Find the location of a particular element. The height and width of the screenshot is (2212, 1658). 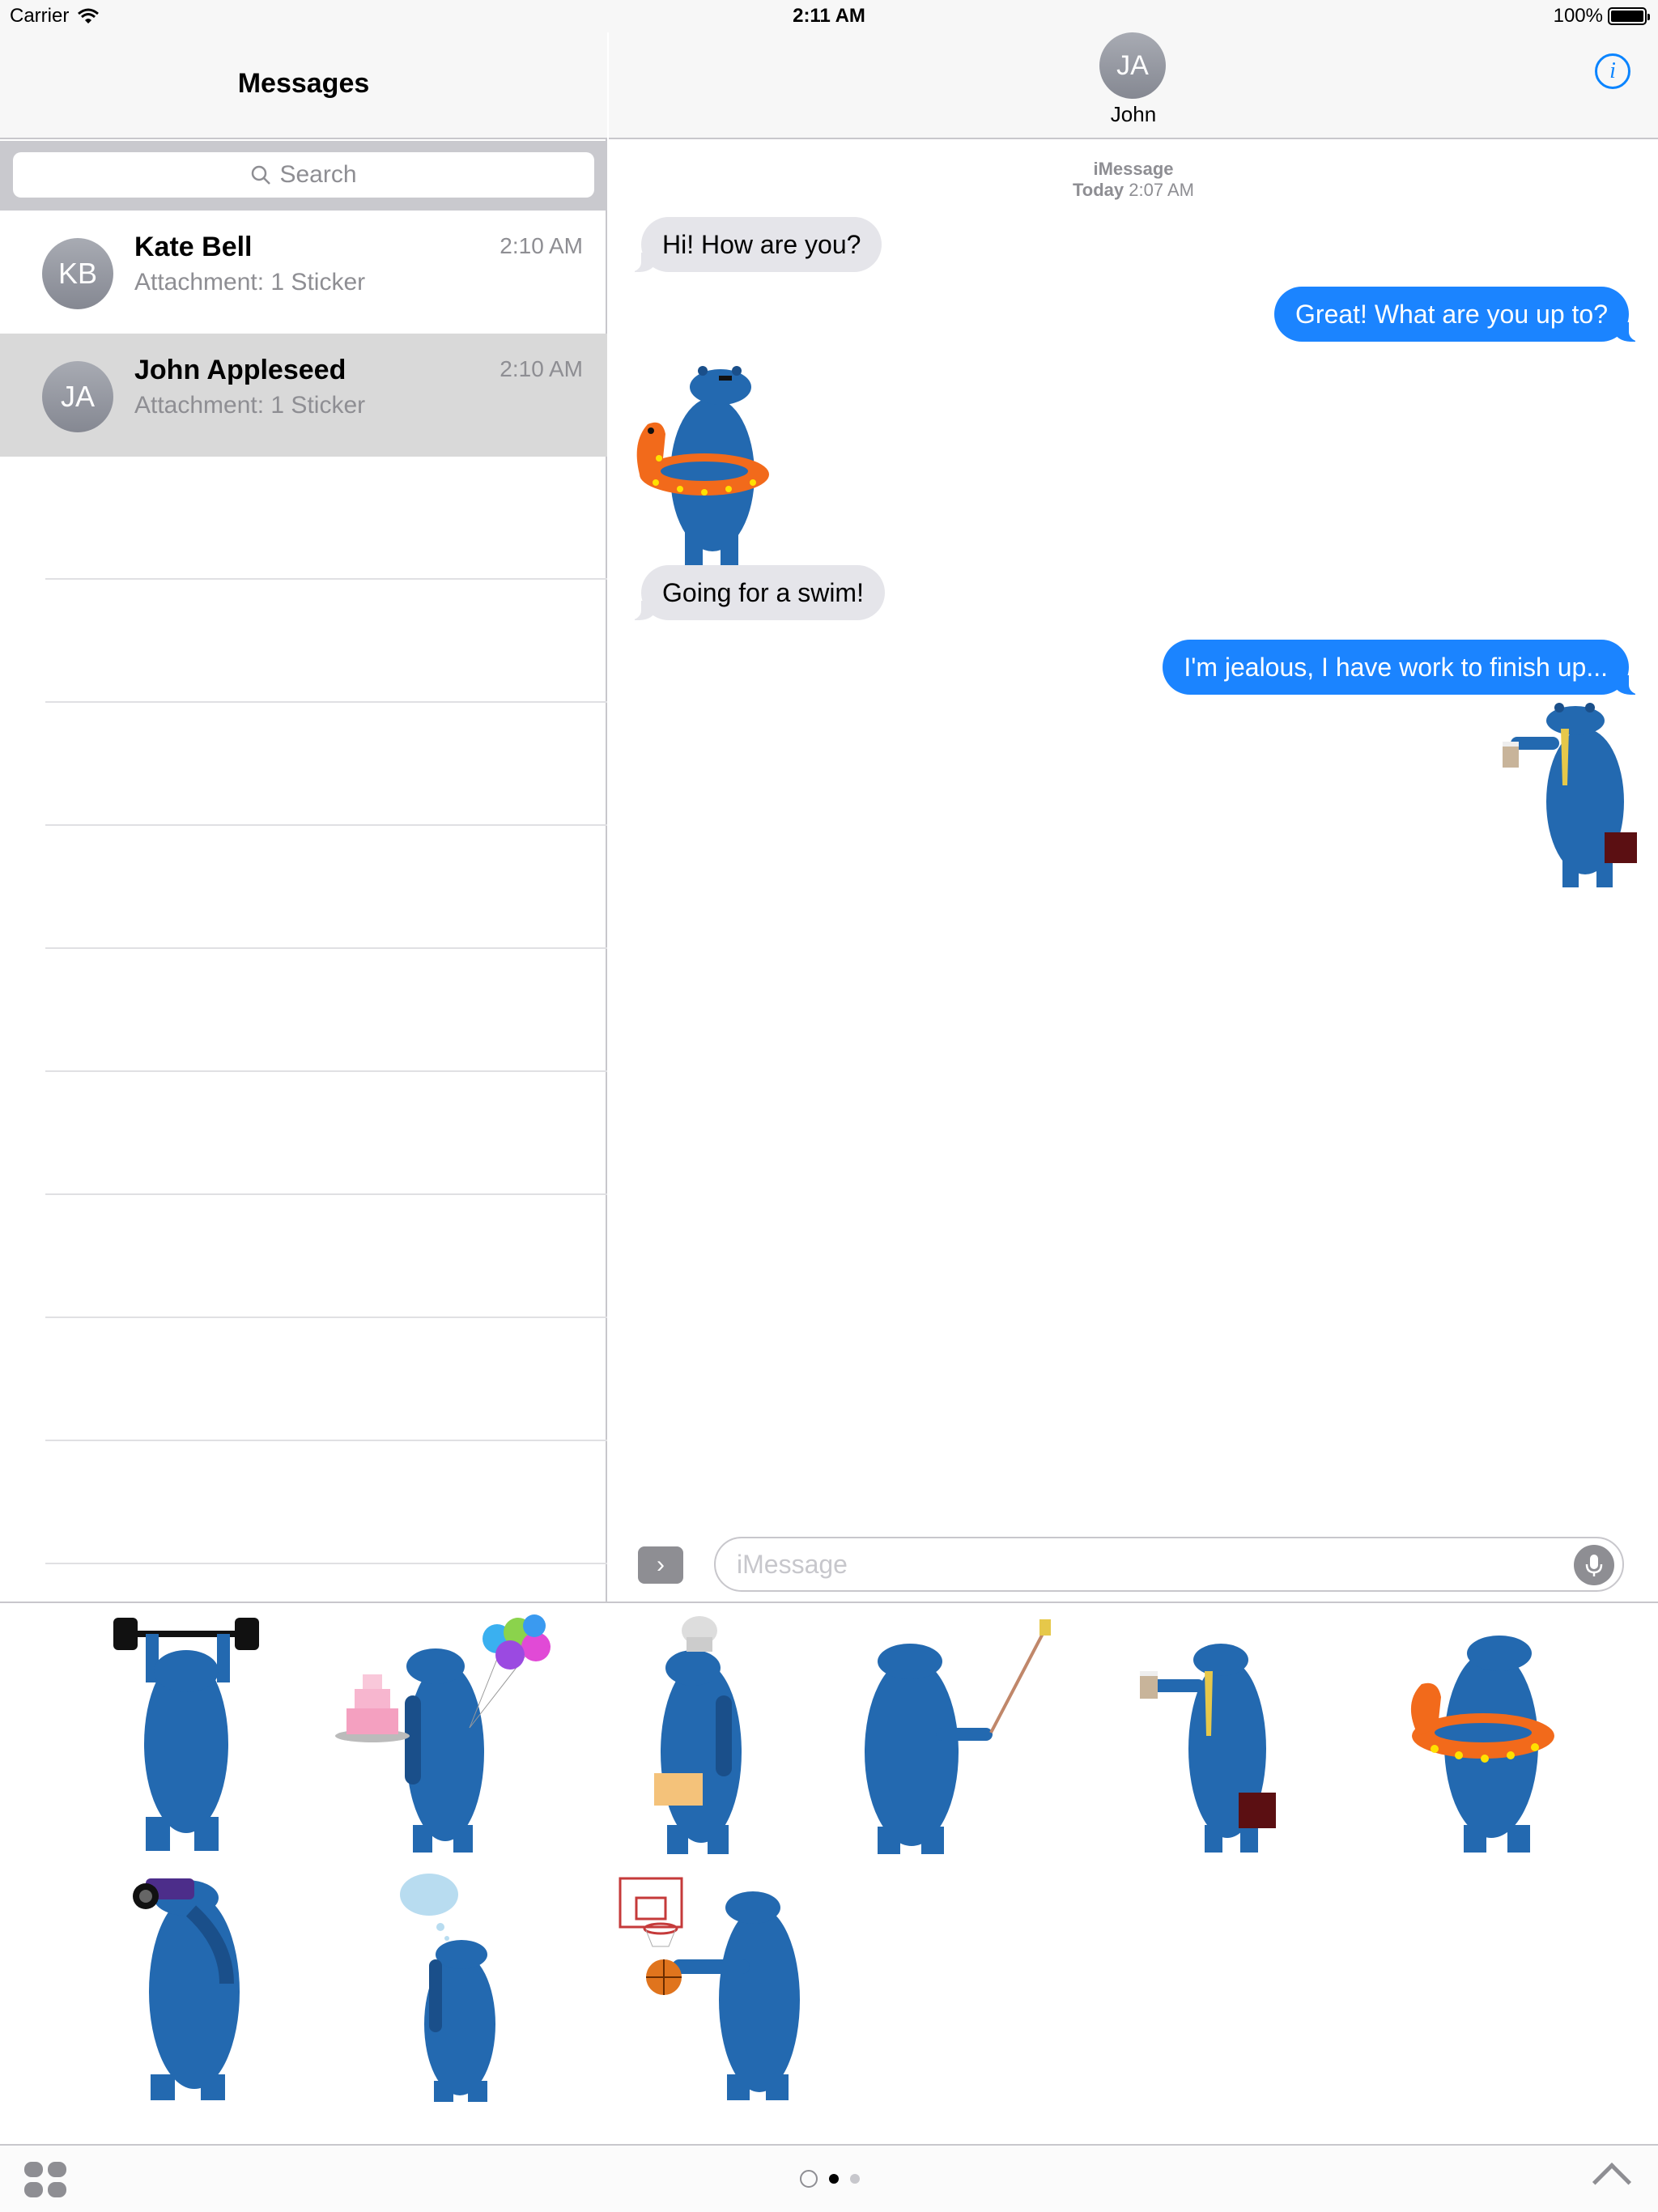

conversation-name: Kate Bell is located at coordinates (193, 247).